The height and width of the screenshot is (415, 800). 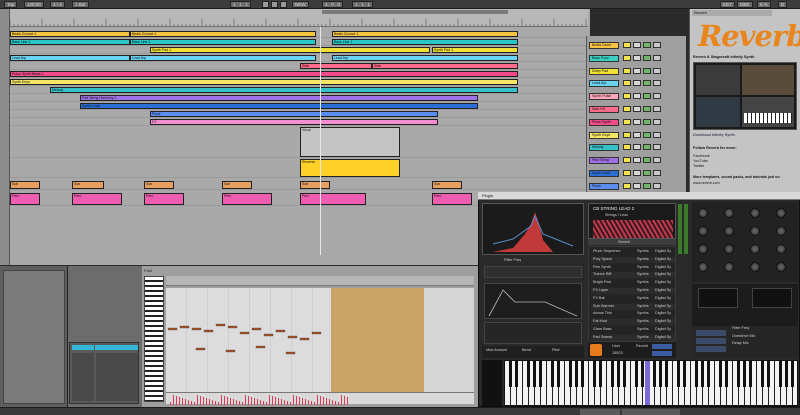 I want to click on track-lane: FX, so click(x=299, y=122).